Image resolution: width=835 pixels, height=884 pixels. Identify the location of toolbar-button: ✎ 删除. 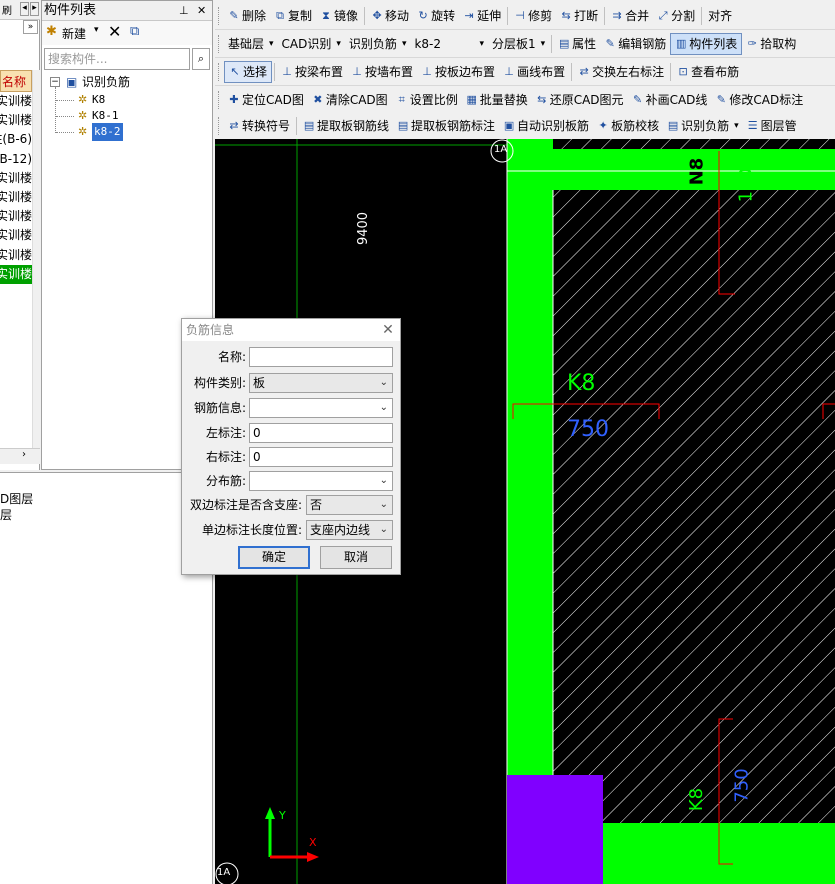
(247, 16).